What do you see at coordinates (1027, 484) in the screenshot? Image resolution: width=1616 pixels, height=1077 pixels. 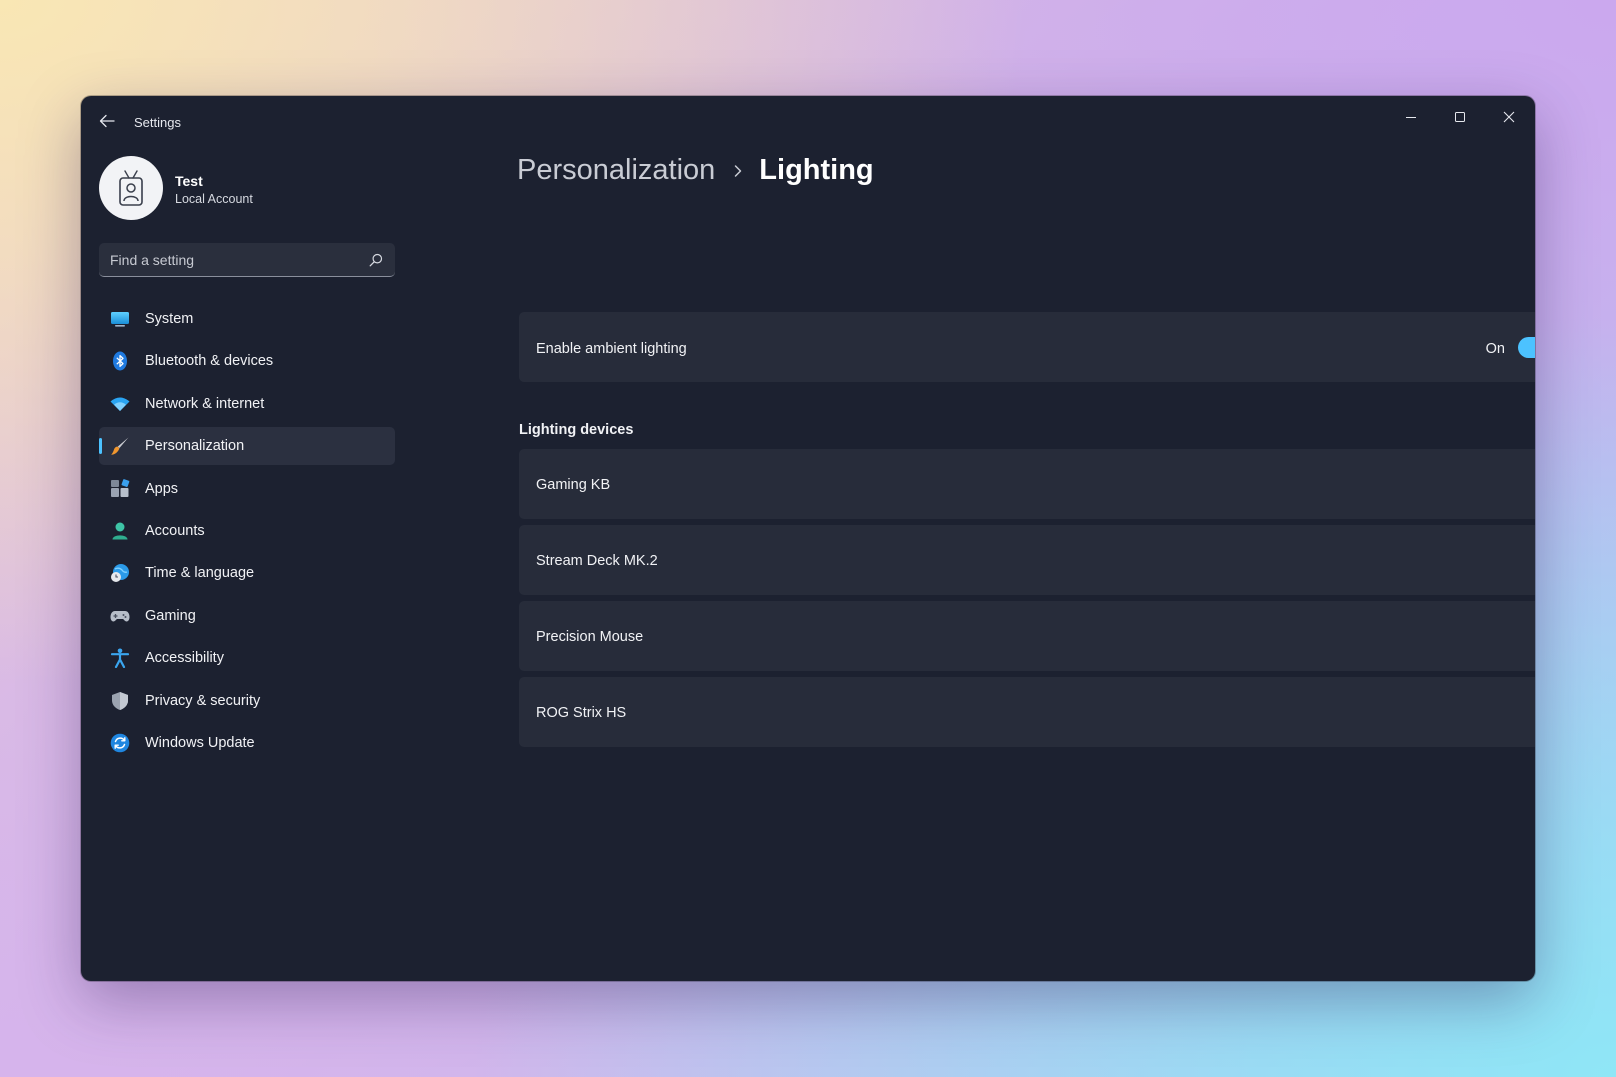 I see `device-item-gaming-kb: Gaming KB` at bounding box center [1027, 484].